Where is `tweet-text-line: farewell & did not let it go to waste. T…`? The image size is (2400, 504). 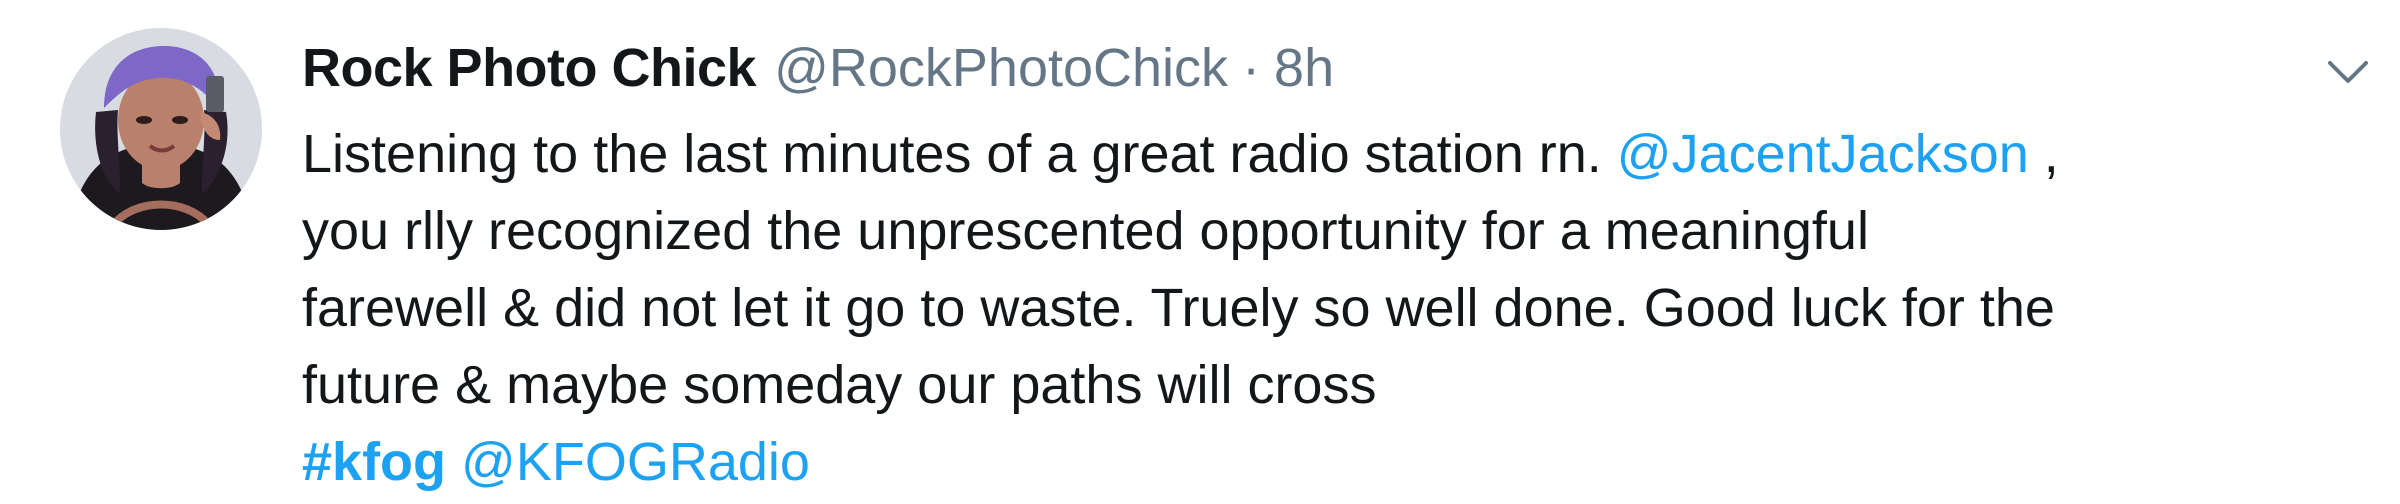 tweet-text-line: farewell & did not let it go to waste. T… is located at coordinates (1178, 308).